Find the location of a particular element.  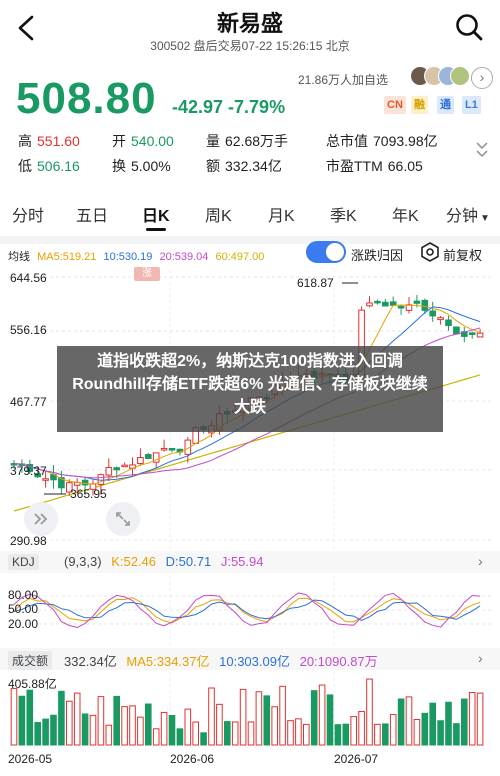

active-tab-indicator is located at coordinates (156, 229).